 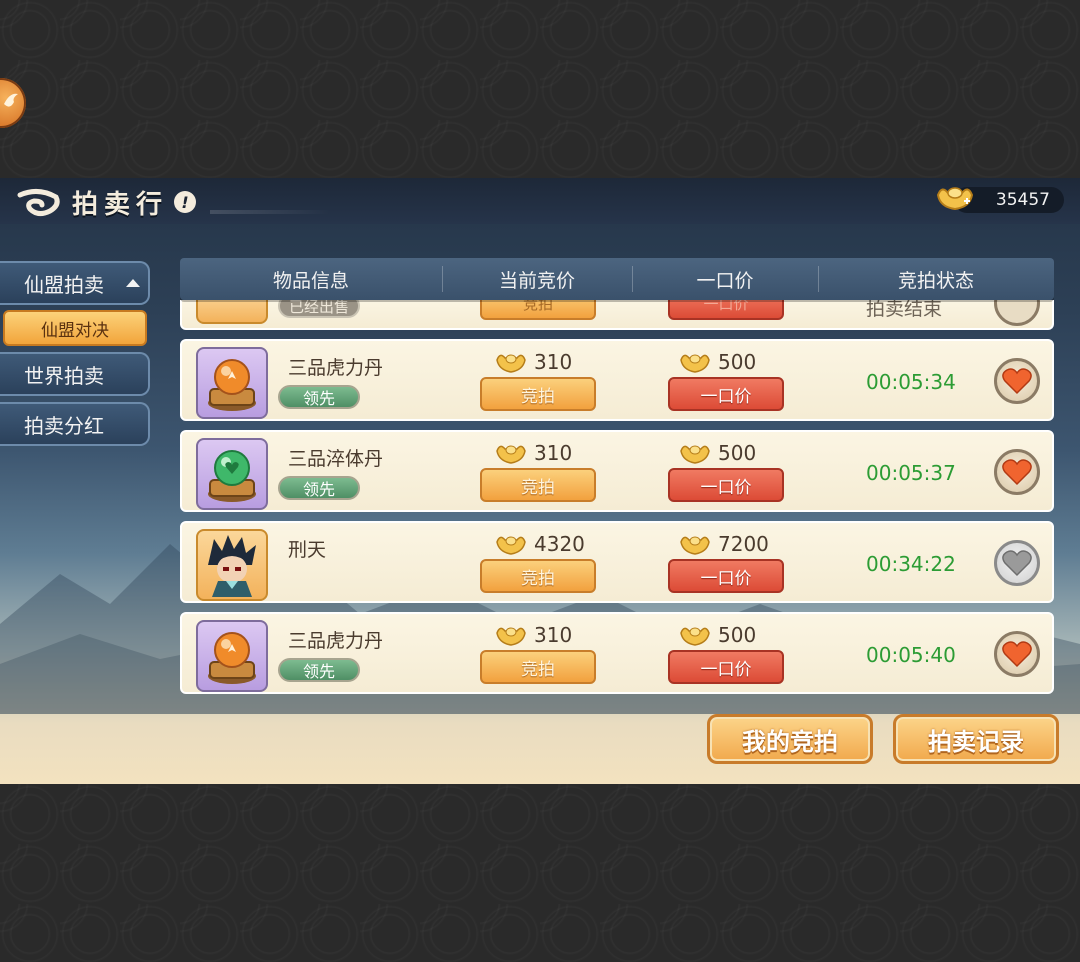 I want to click on countdown-timer: 00:05:40, so click(x=911, y=655).